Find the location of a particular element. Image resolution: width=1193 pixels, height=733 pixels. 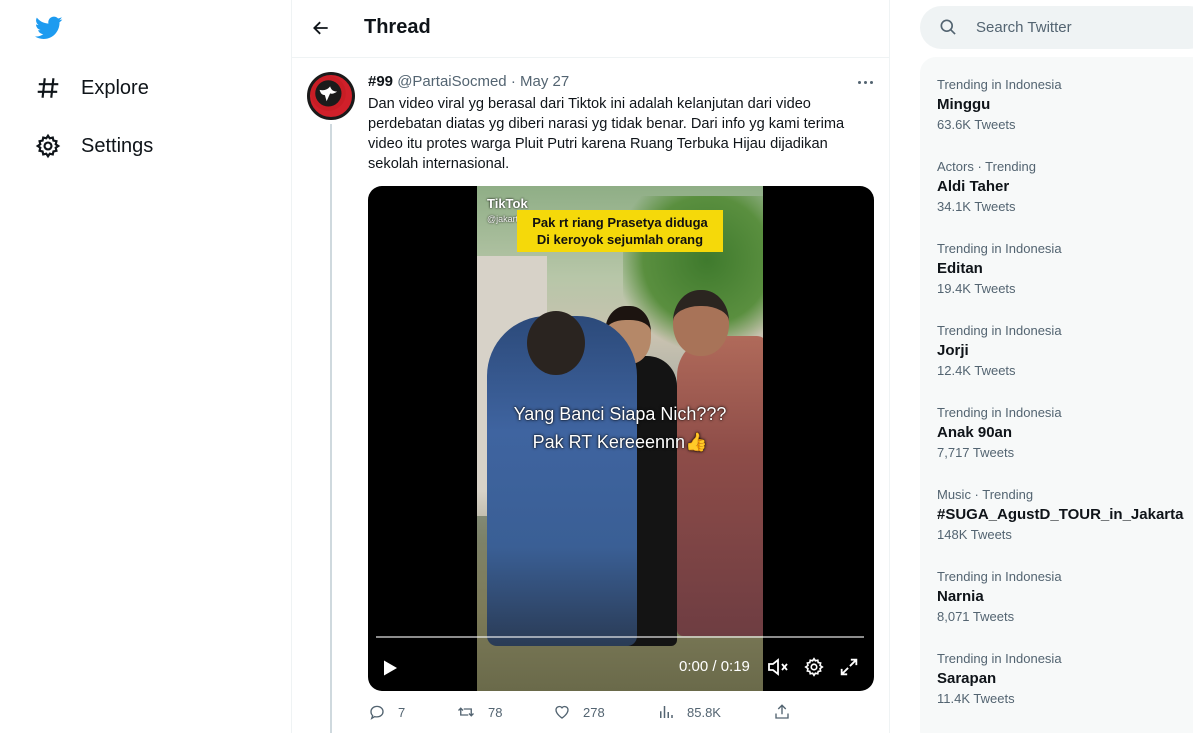

tweet-date: May 27 is located at coordinates (544, 81).